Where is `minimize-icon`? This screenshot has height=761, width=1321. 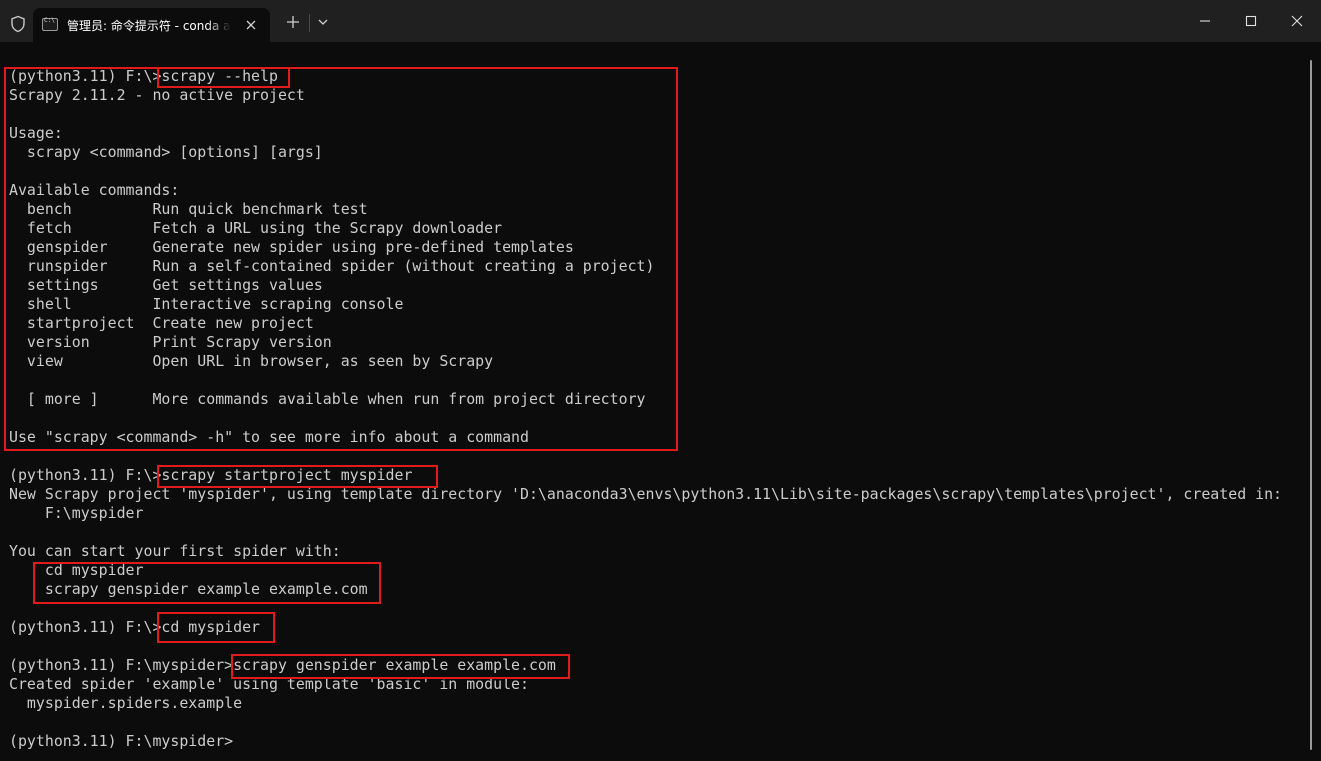
minimize-icon is located at coordinates (1205, 21).